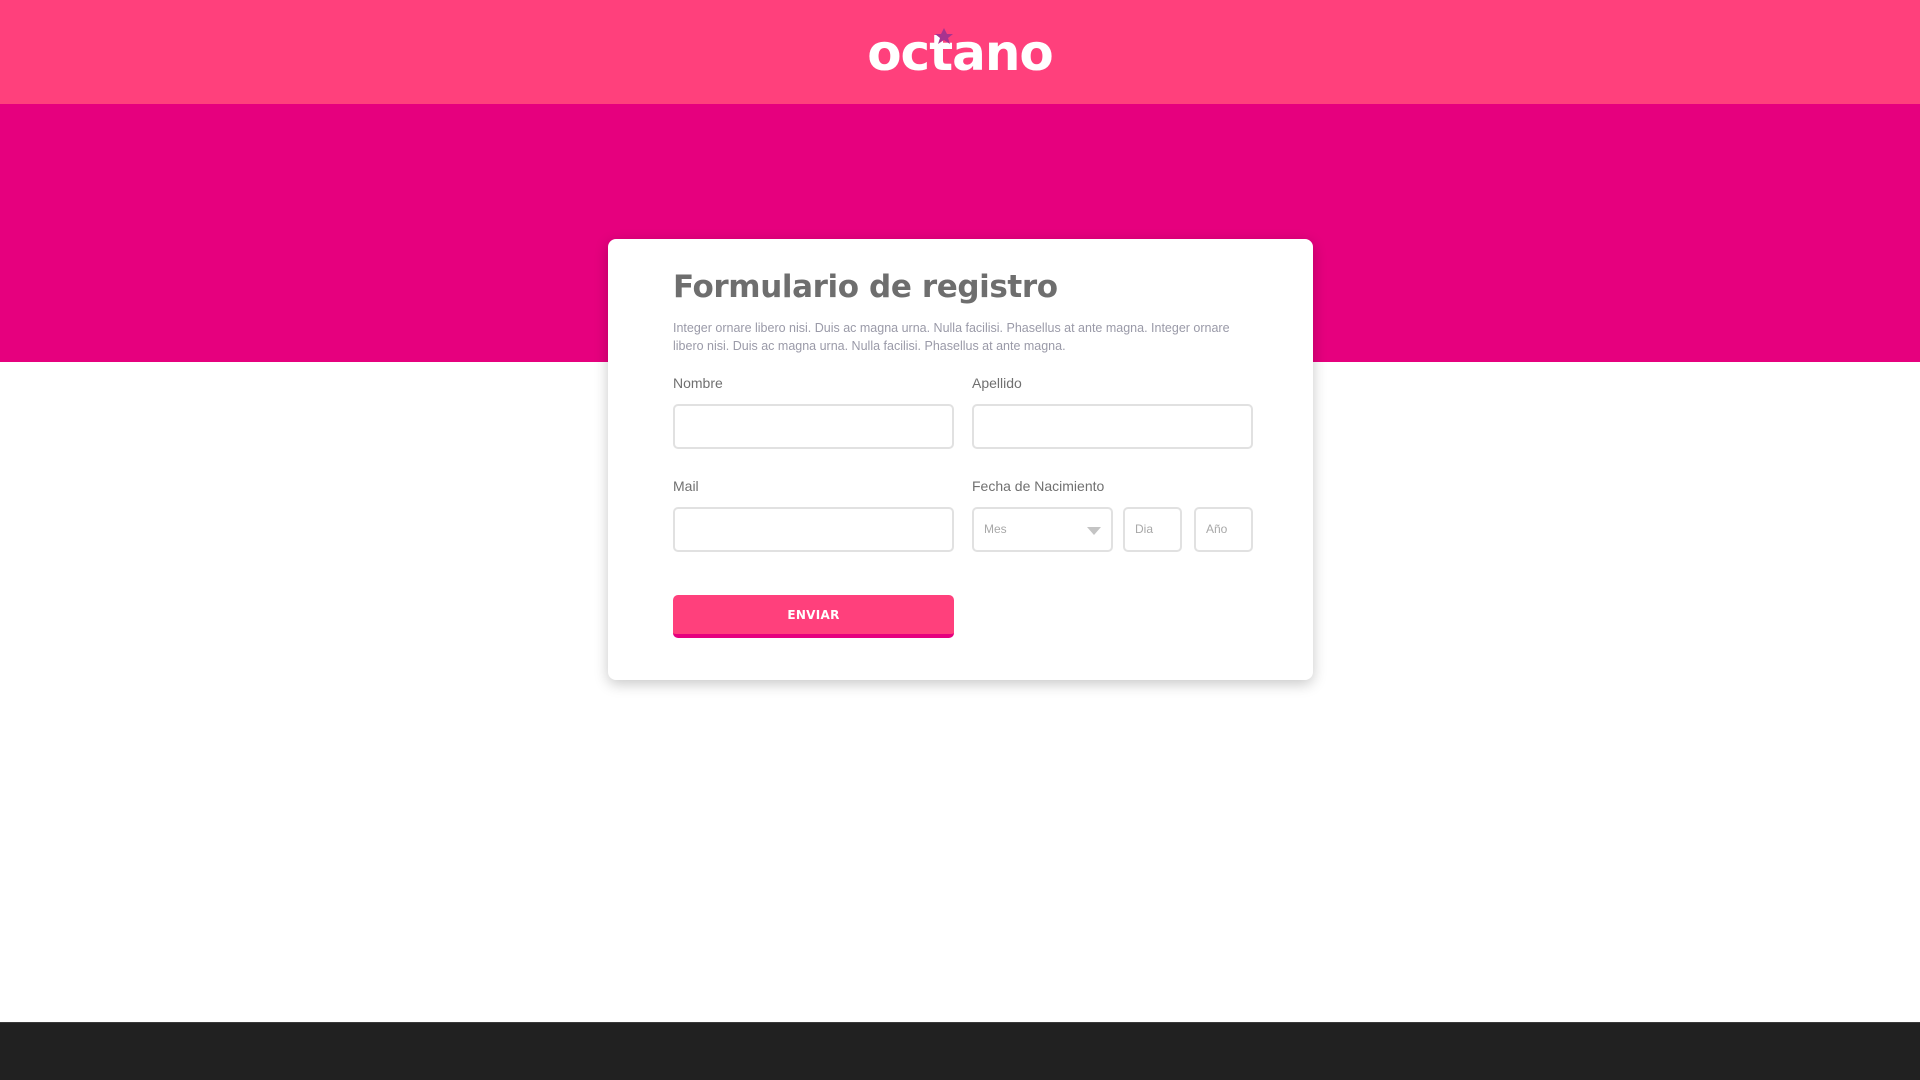 The image size is (1920, 1080). What do you see at coordinates (960, 1051) in the screenshot?
I see `site-footer` at bounding box center [960, 1051].